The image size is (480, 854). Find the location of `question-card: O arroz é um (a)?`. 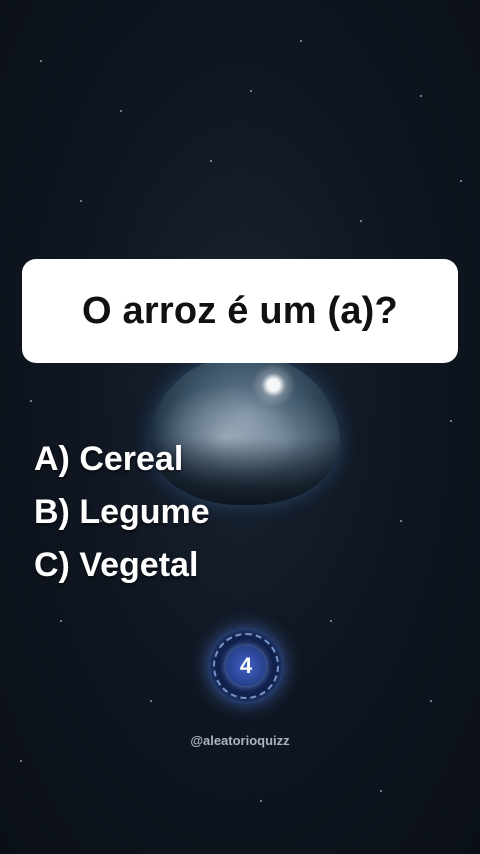

question-card: O arroz é um (a)? is located at coordinates (240, 311).